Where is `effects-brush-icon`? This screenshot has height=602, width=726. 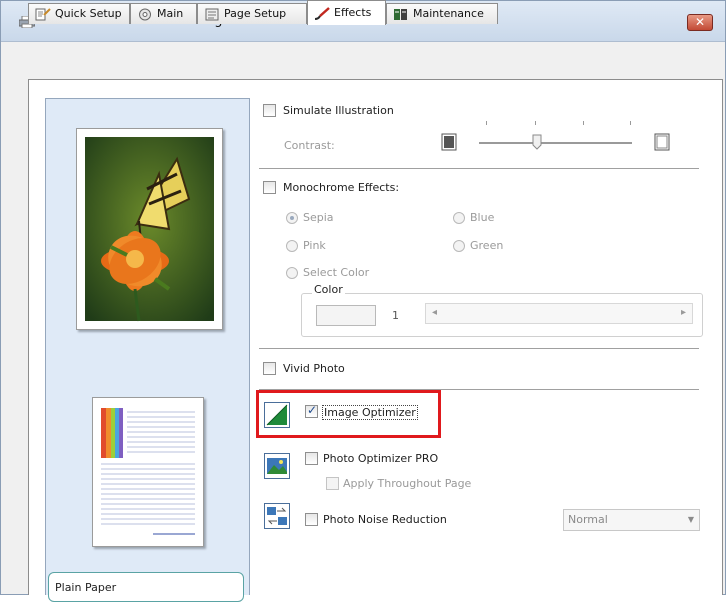
effects-brush-icon is located at coordinates (322, 13).